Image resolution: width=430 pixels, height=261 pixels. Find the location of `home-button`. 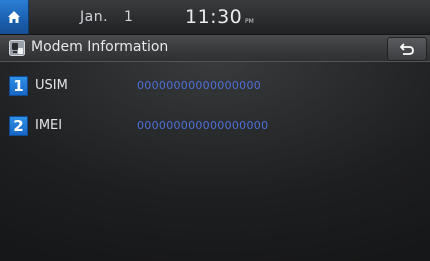

home-button is located at coordinates (14, 17).